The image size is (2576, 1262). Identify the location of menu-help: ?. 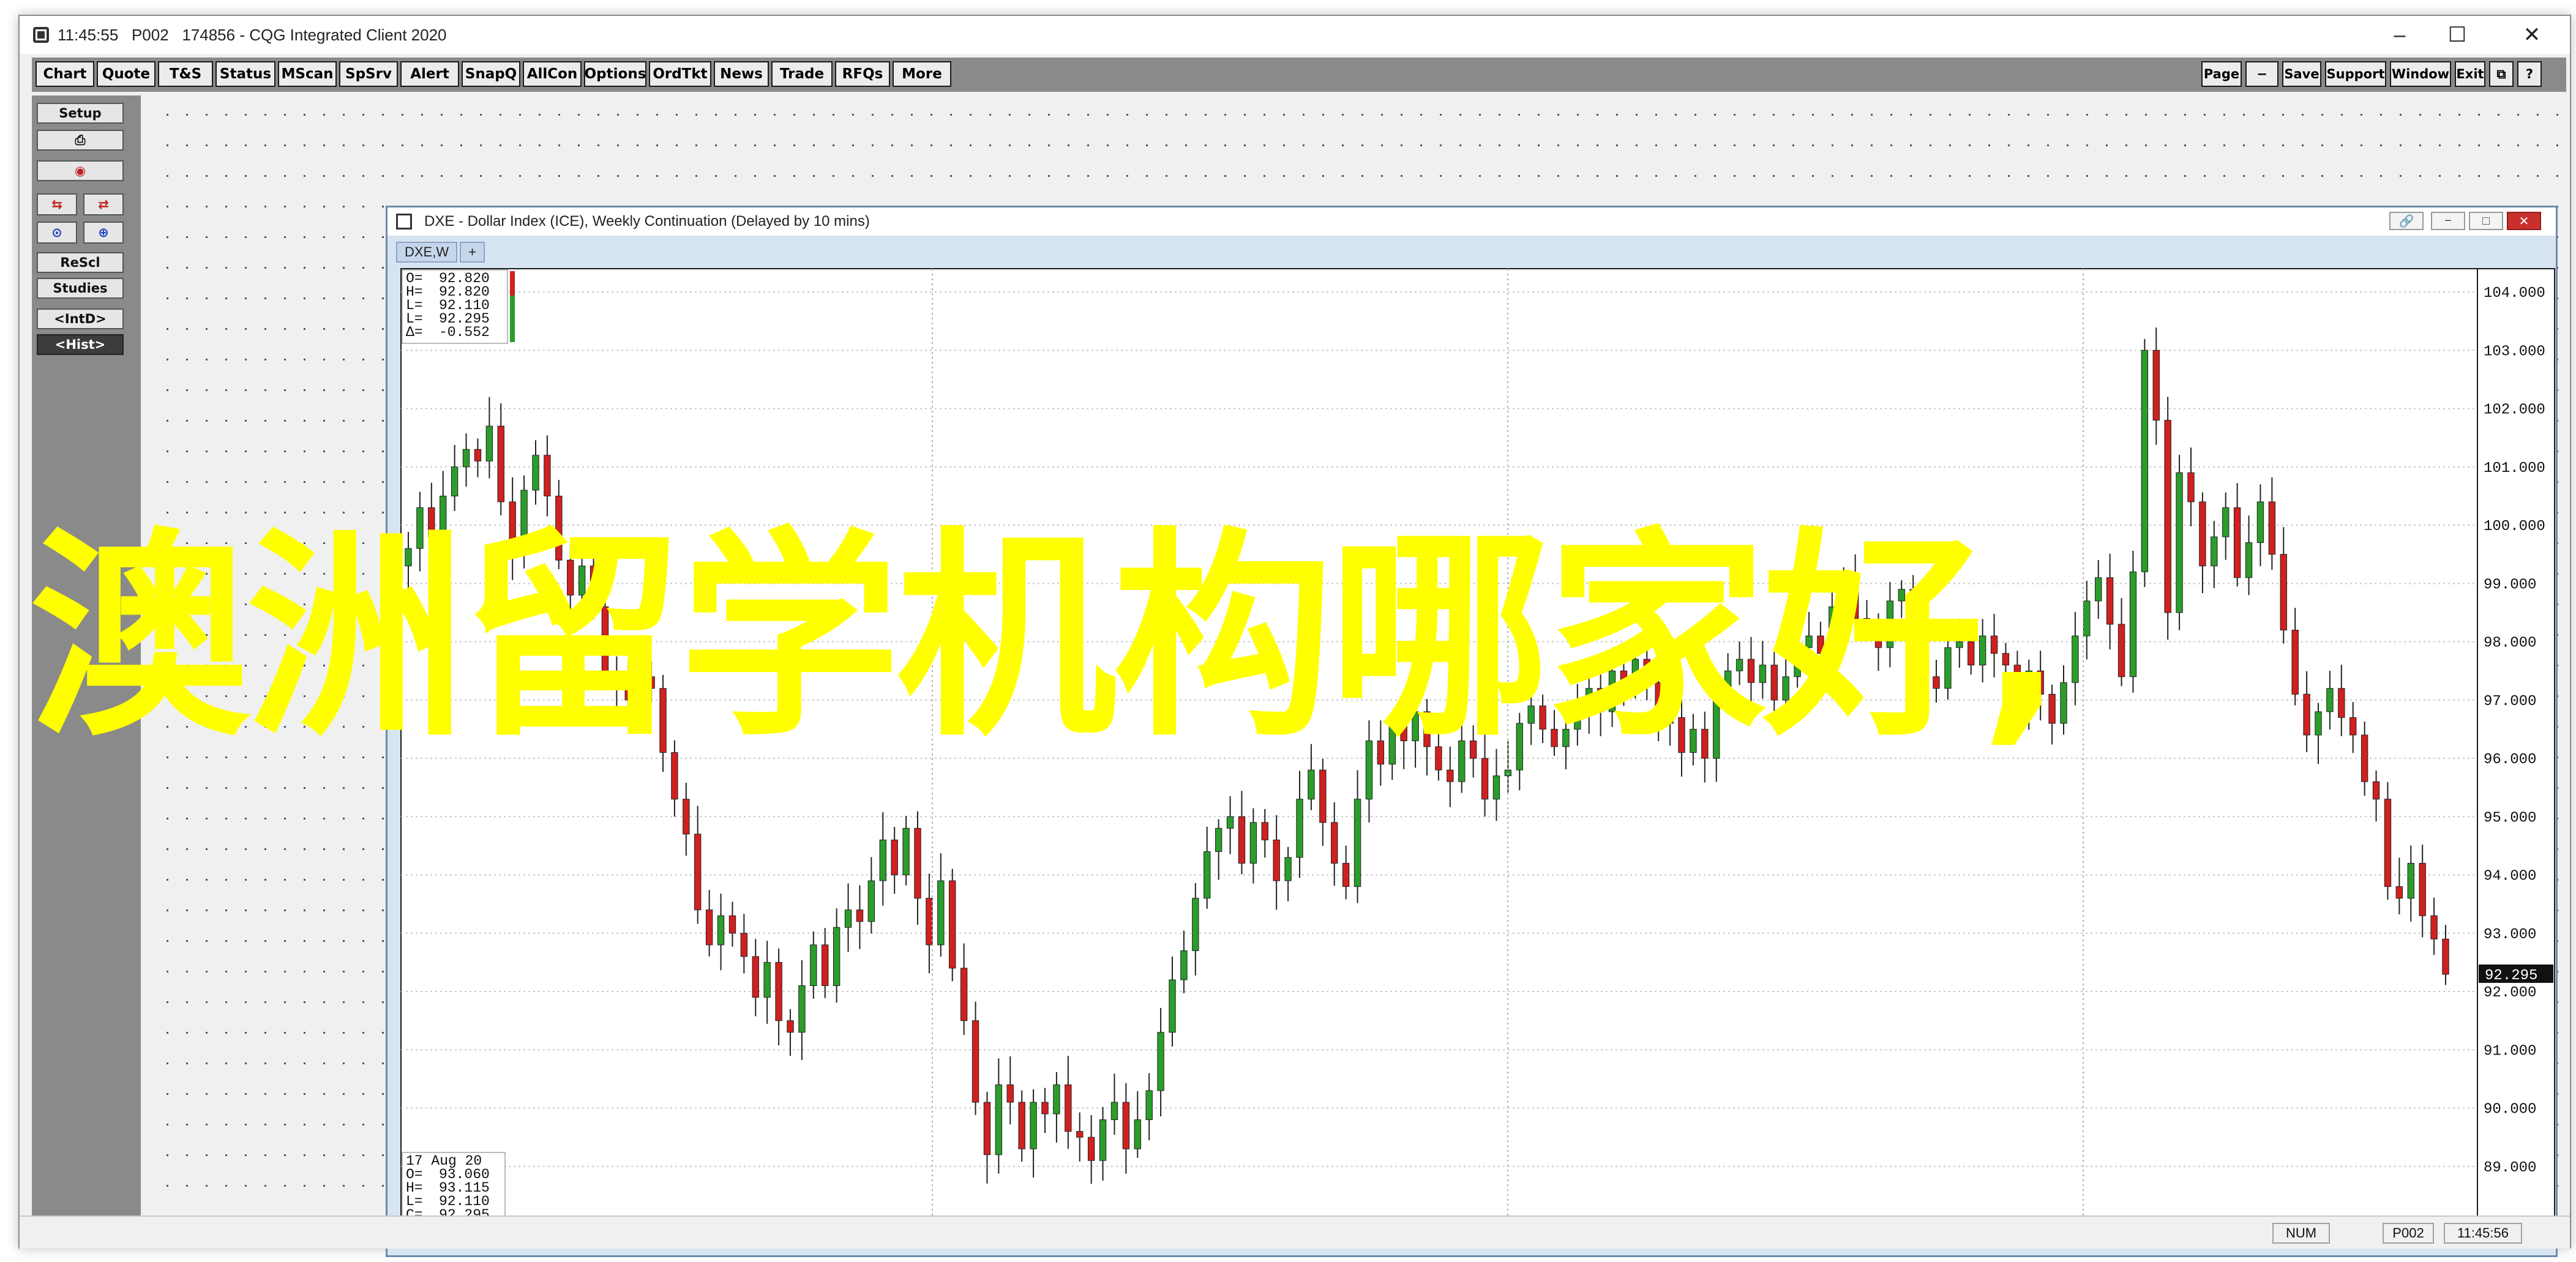
(2529, 74).